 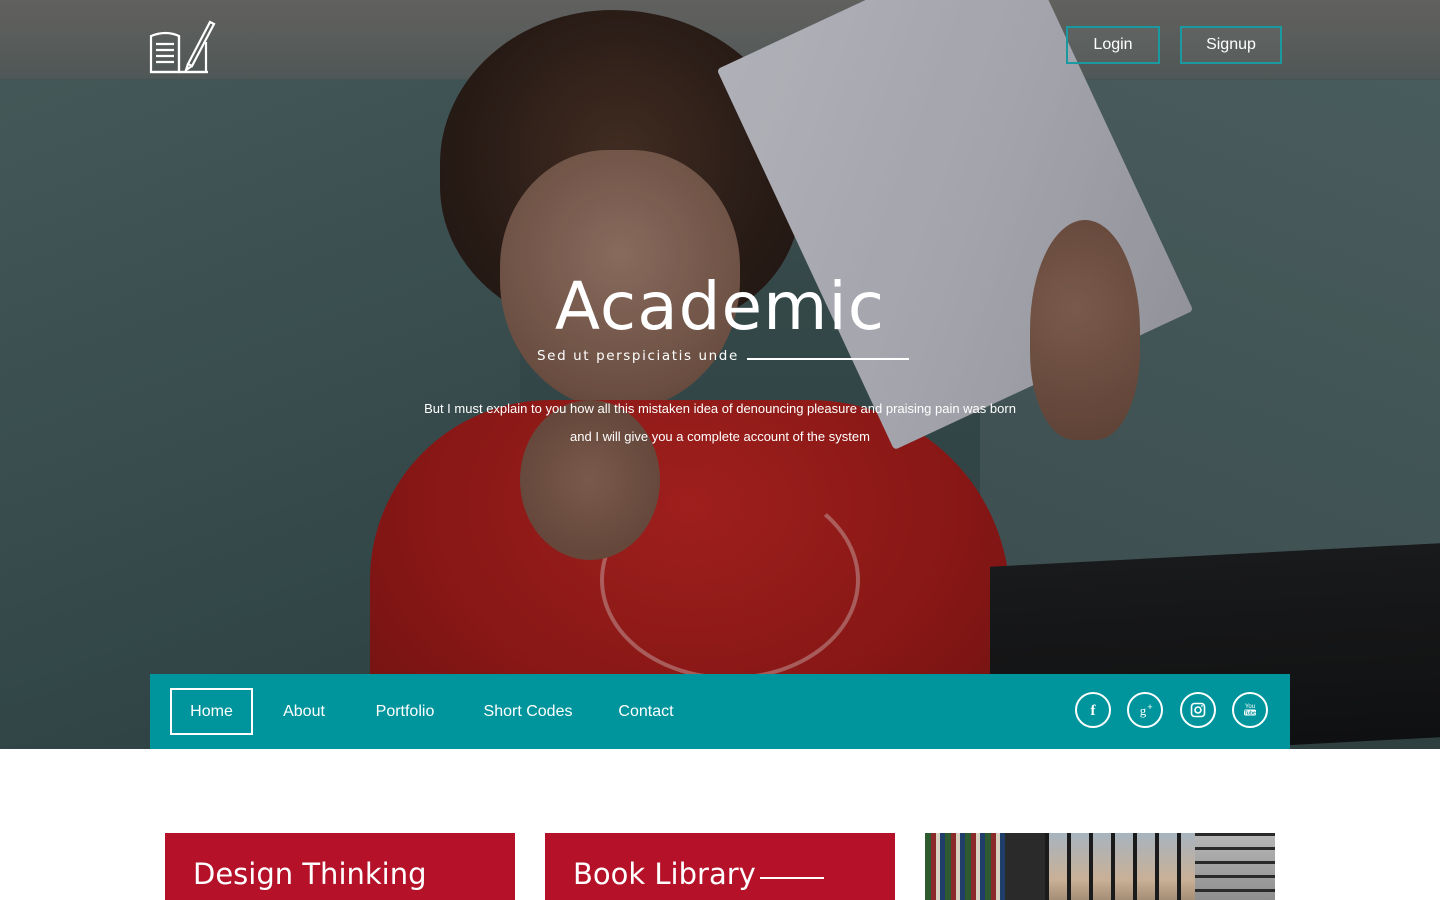 I want to click on youtube-icon: You Tube, so click(x=1250, y=710).